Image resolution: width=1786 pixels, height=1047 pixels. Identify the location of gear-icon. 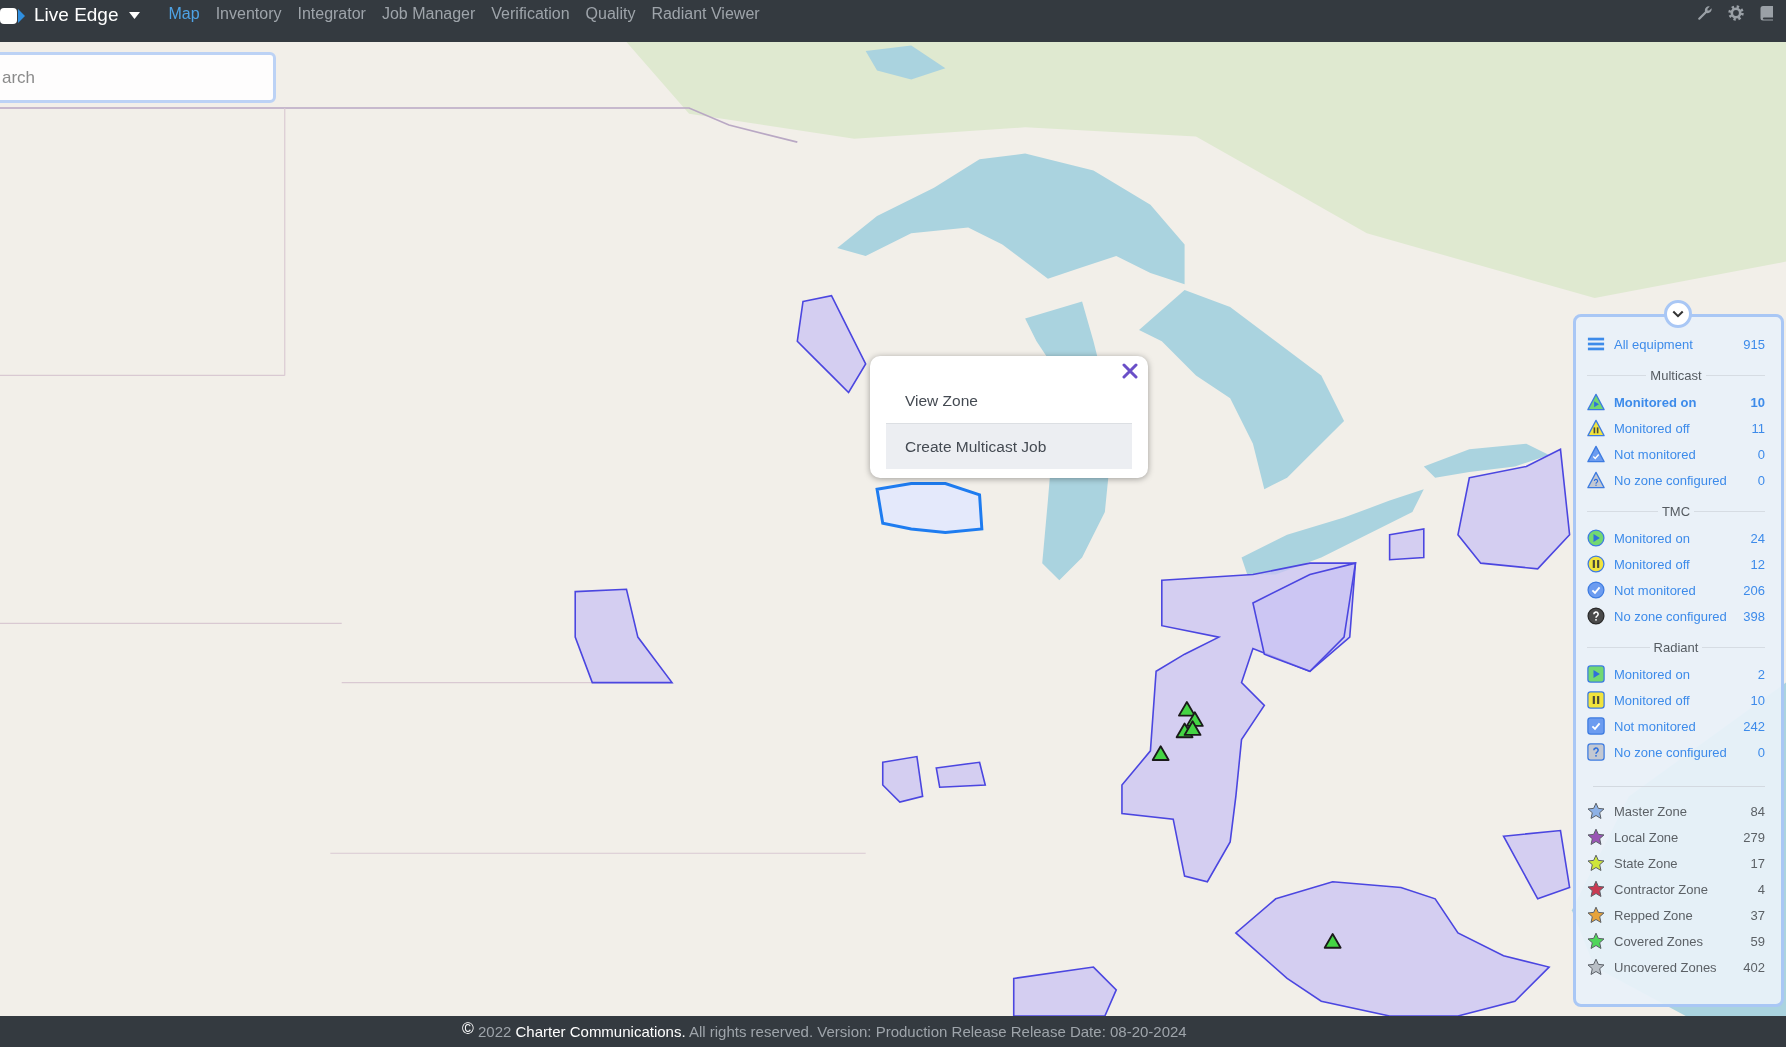
(1736, 13).